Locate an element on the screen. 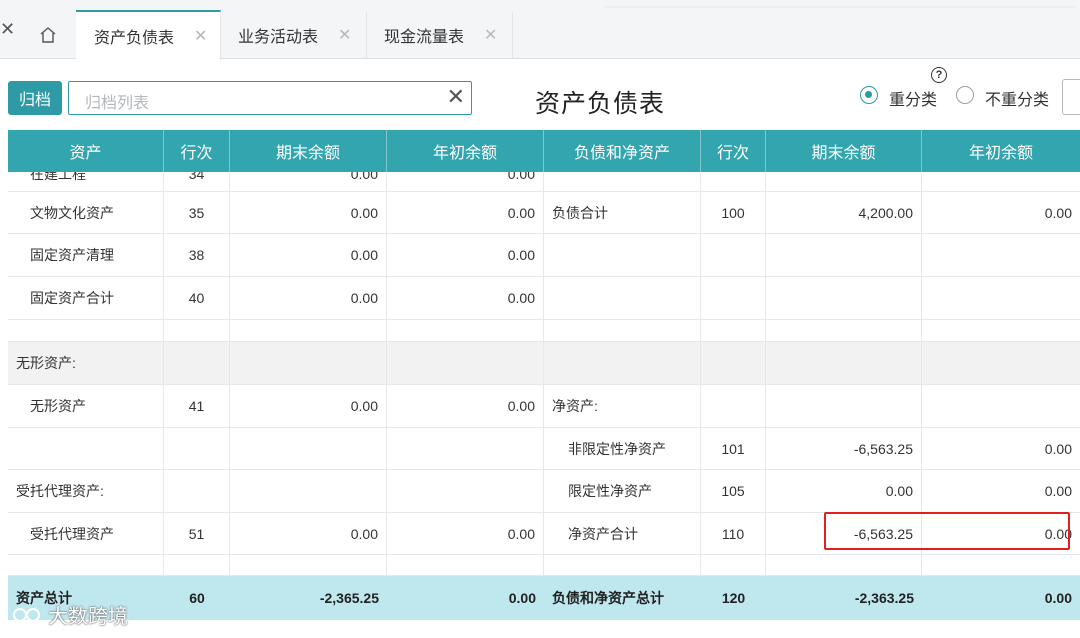  no-reclassify-radio is located at coordinates (965, 95).